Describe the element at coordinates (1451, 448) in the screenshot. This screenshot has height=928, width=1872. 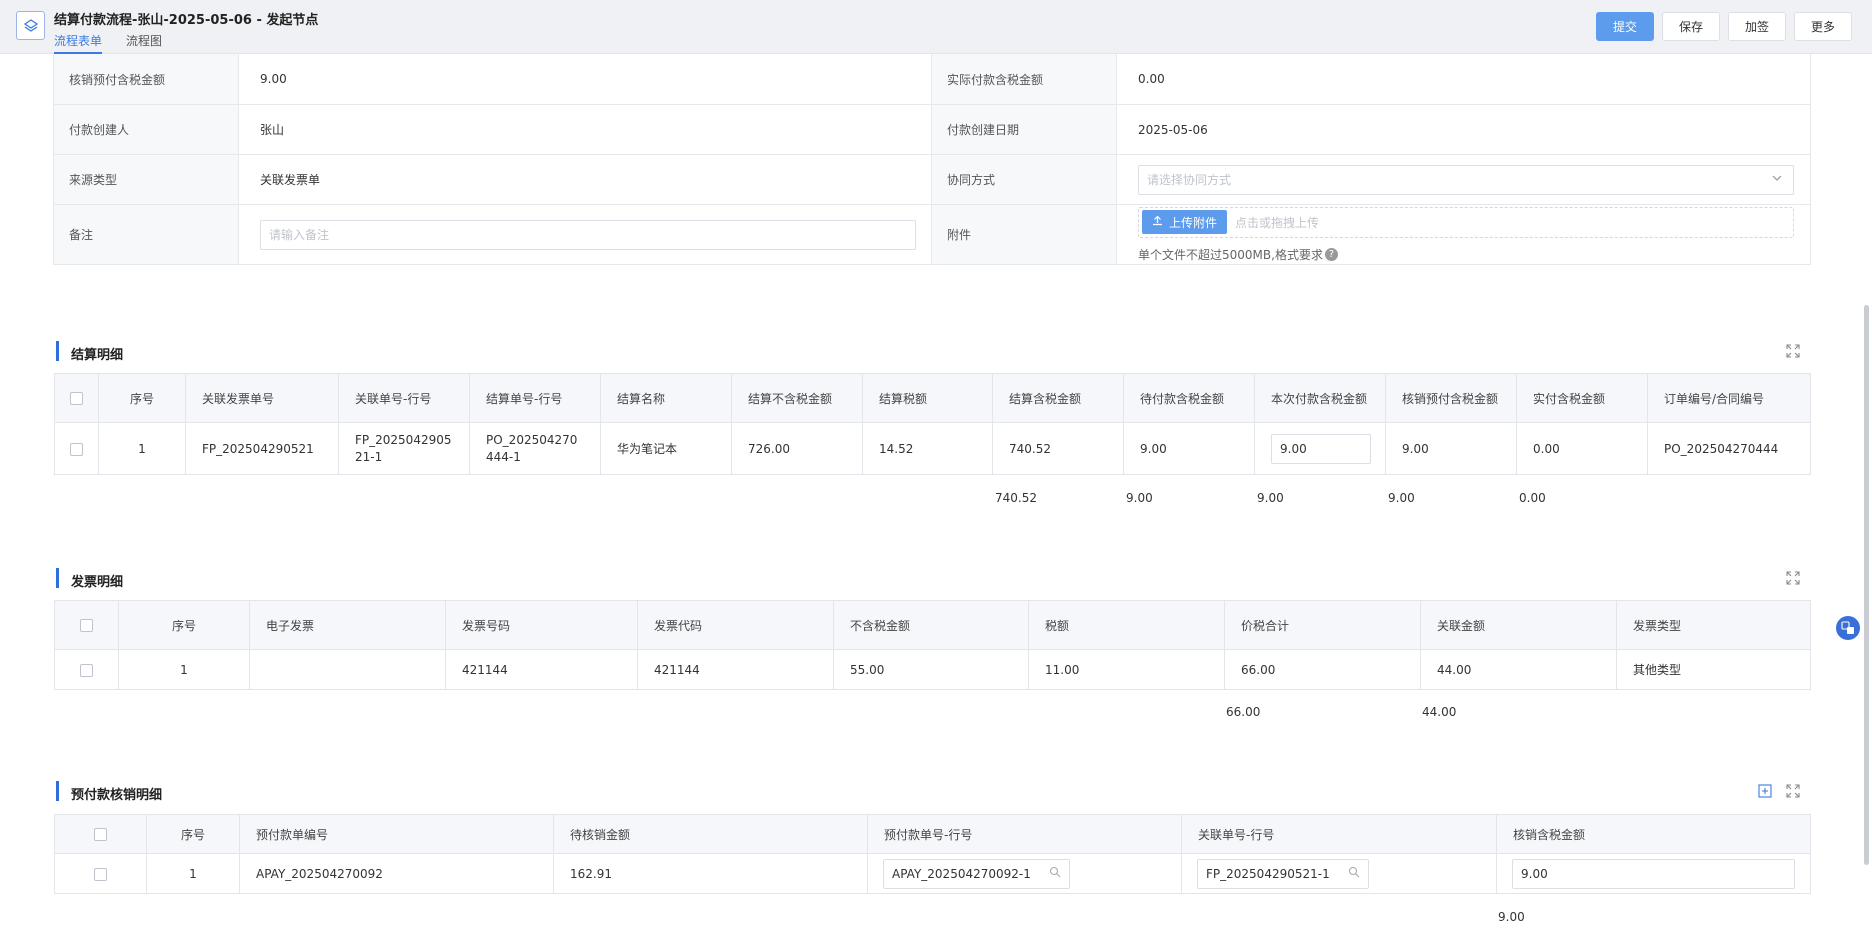
I see `cell-writeoff: 9.00` at that location.